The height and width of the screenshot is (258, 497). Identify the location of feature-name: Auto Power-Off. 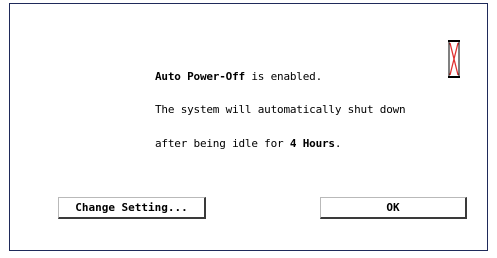
(200, 76).